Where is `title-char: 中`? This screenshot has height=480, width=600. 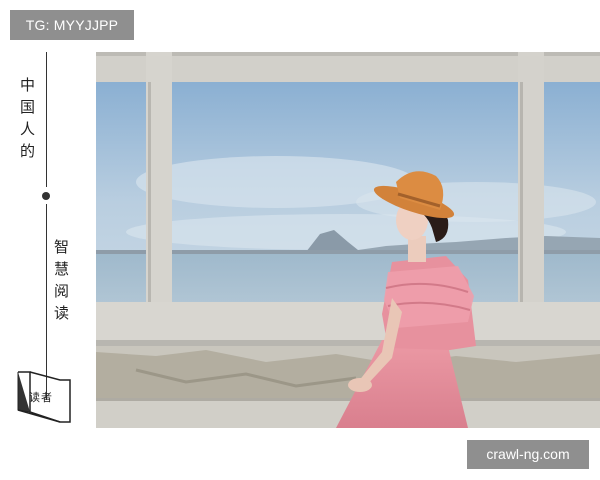 title-char: 中 is located at coordinates (28, 85).